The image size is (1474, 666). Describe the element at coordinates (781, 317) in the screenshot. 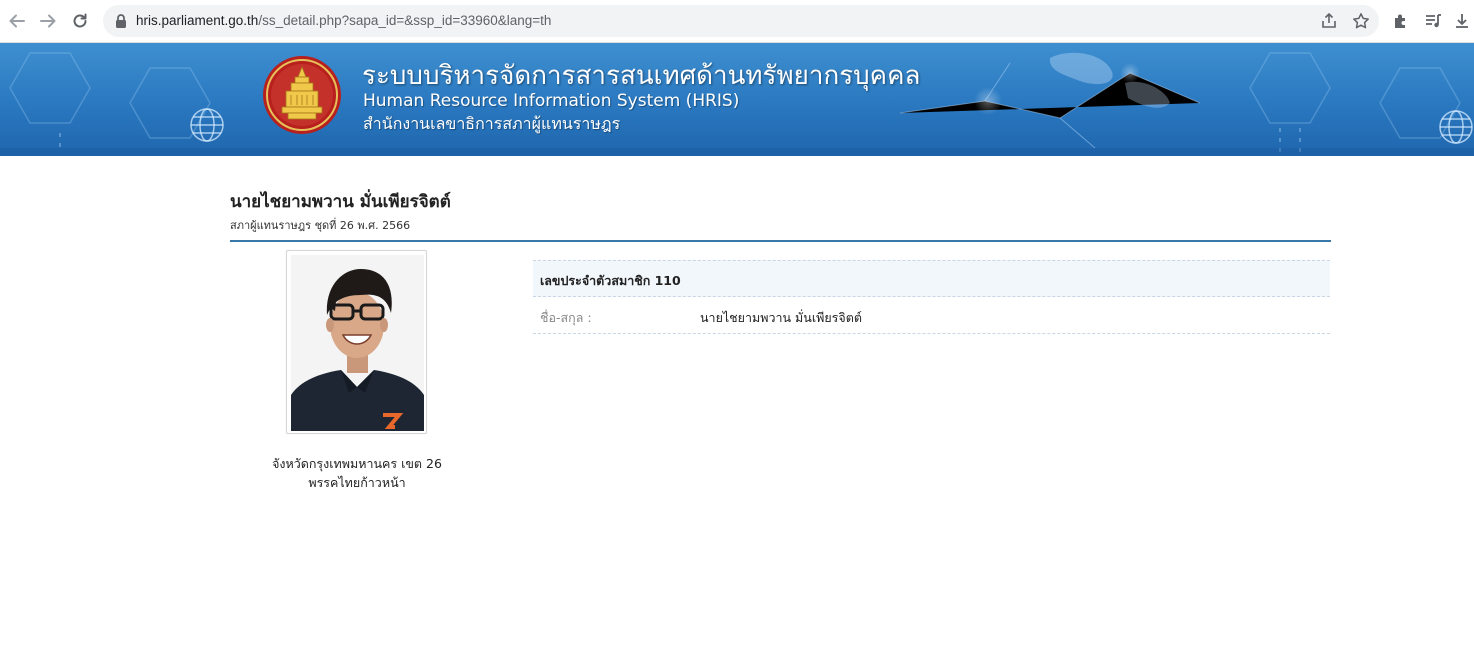

I see `full-name-value: นายไชยามพวาน มั่นเพียรจิตต์` at that location.